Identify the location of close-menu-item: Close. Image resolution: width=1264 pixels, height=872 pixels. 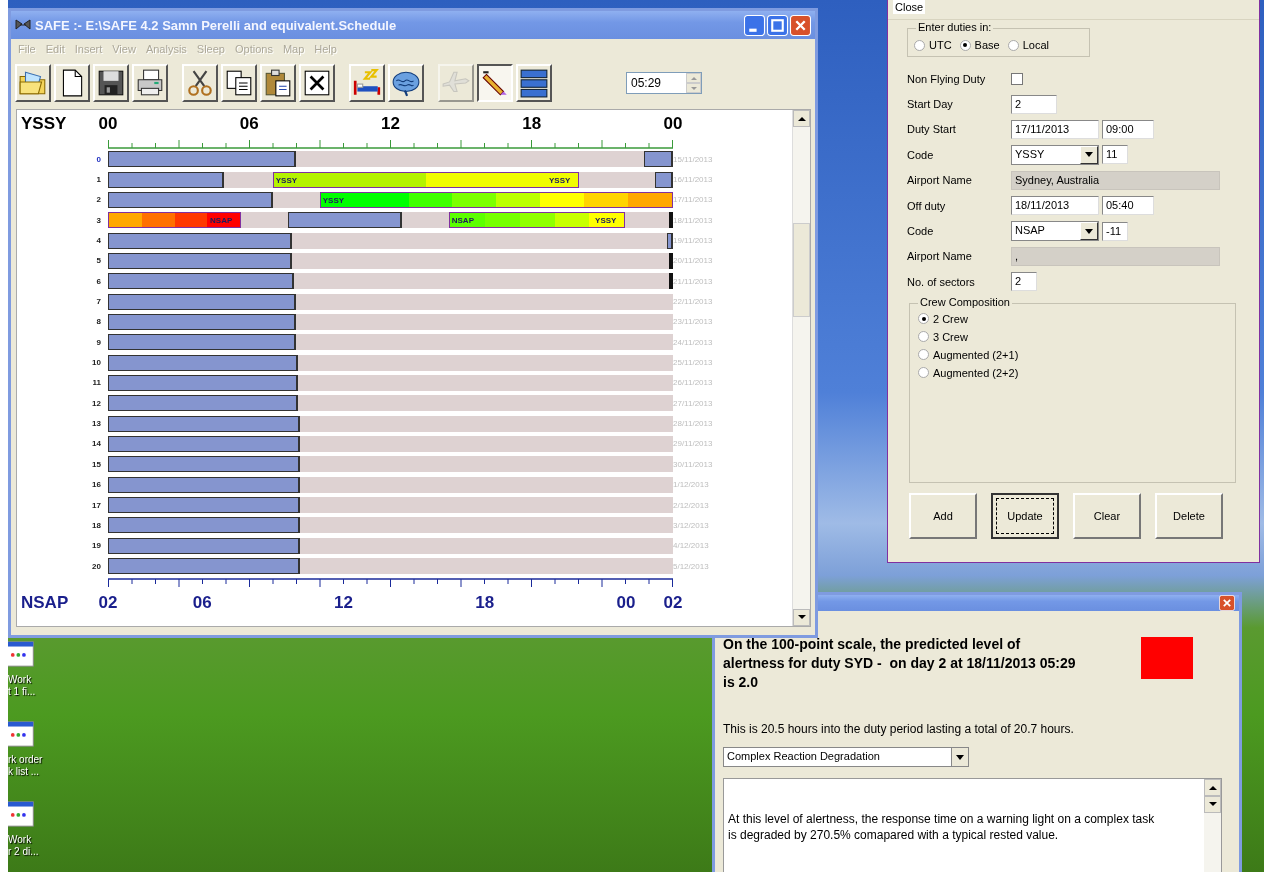
(909, 7).